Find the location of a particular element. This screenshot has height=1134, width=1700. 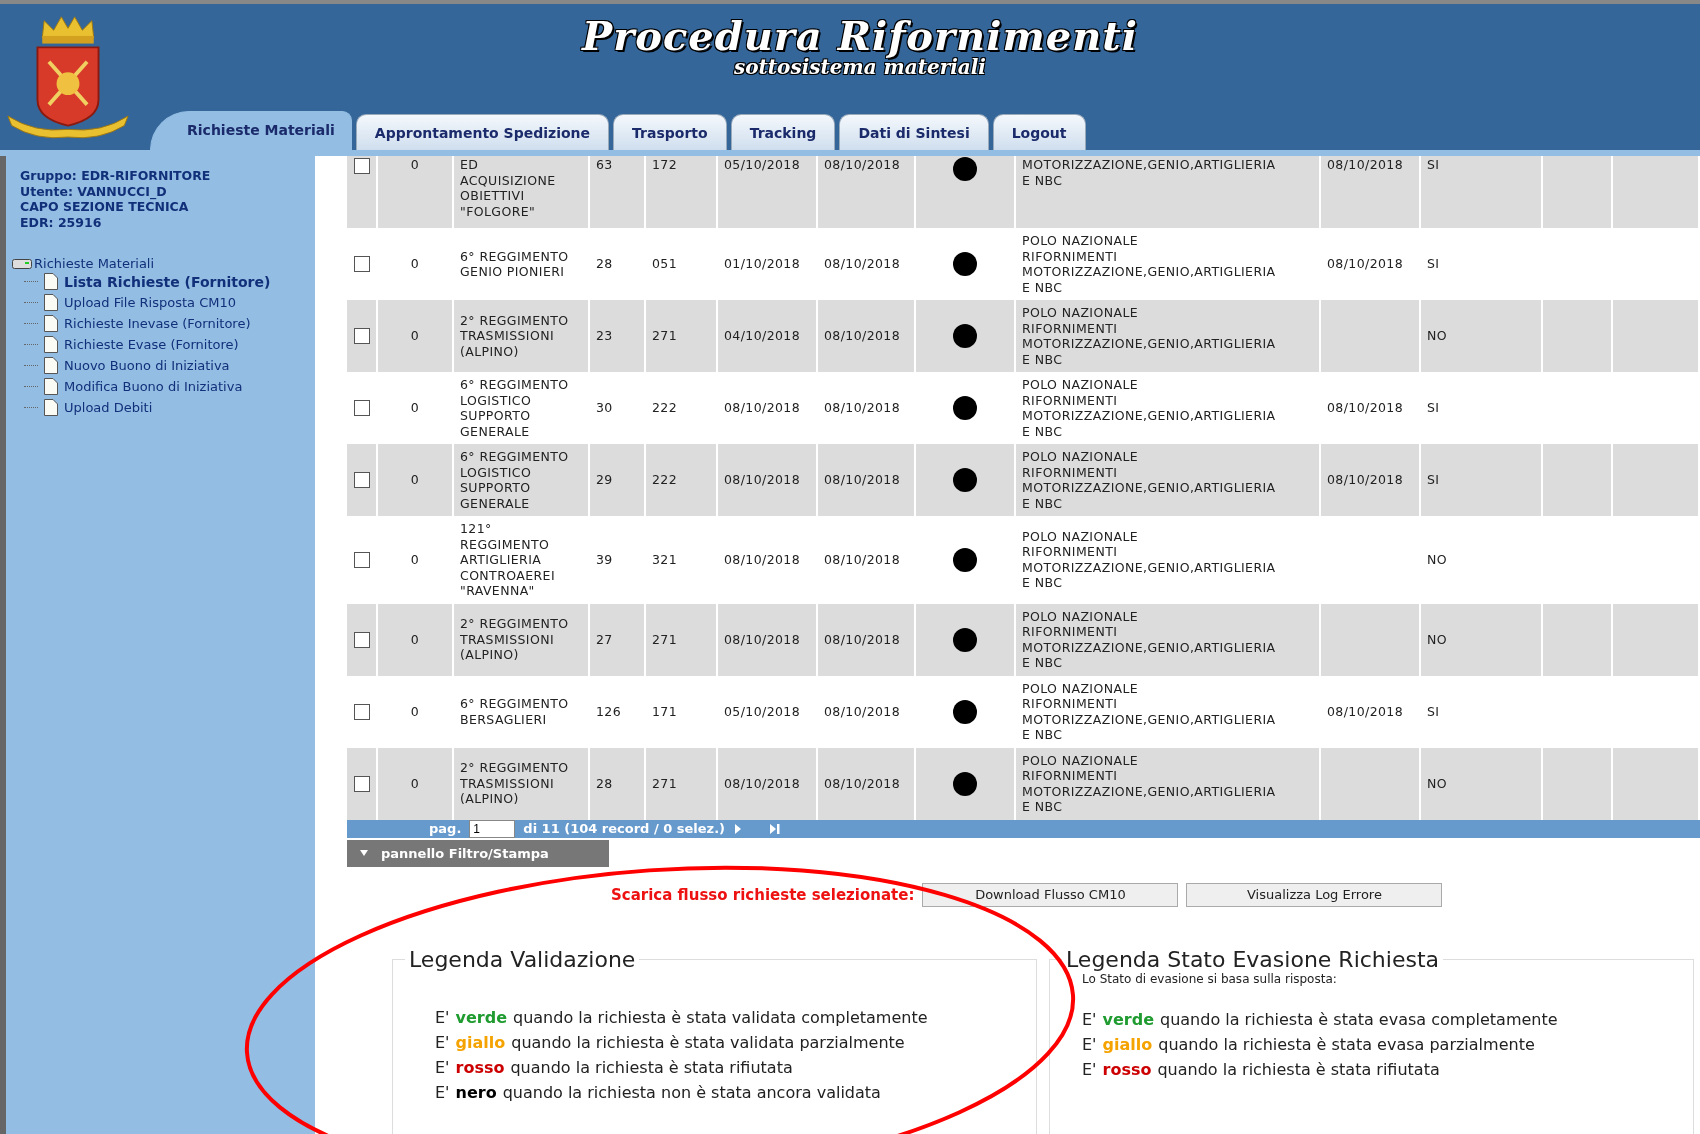

nav-tab: Tracking is located at coordinates (783, 132).